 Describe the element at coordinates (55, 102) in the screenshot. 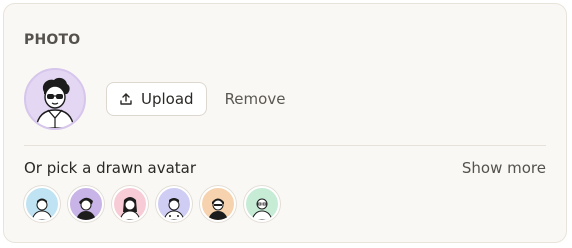

I see `avatar-illustration-icon` at that location.